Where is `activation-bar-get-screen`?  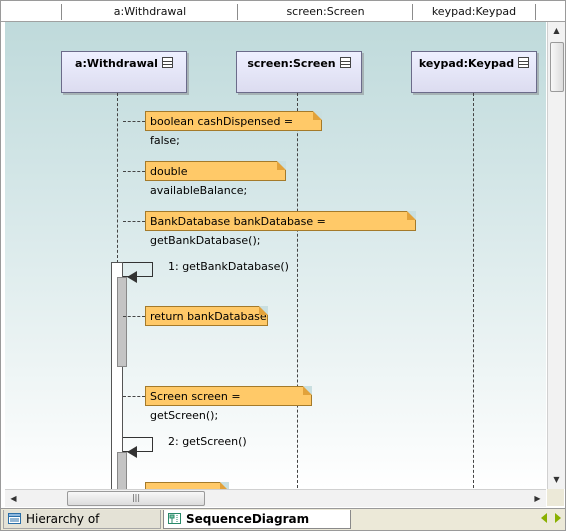
activation-bar-get-screen is located at coordinates (122, 470).